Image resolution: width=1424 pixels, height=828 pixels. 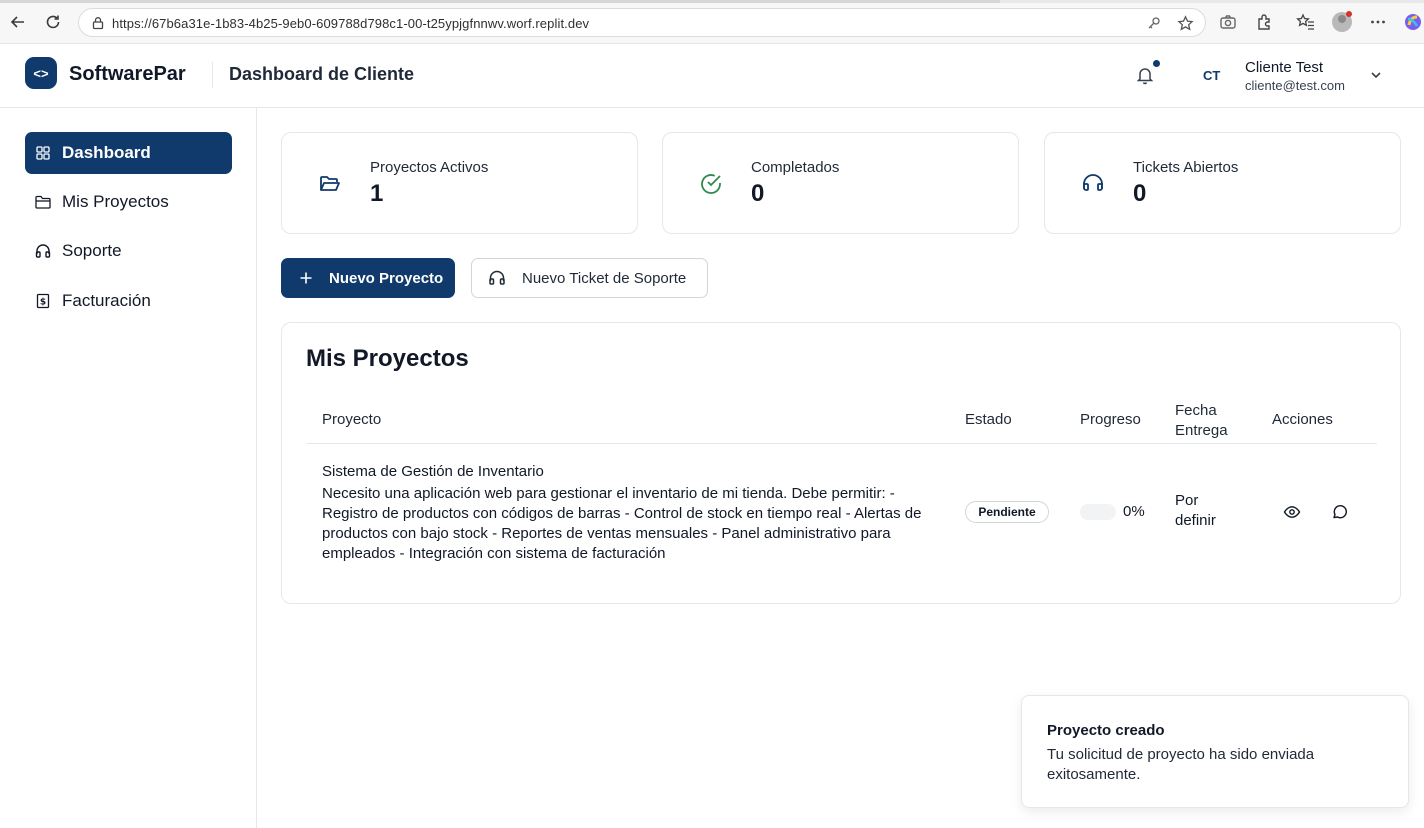 What do you see at coordinates (604, 278) in the screenshot?
I see `new-ticket-label: Nuevo Ticket de Soporte` at bounding box center [604, 278].